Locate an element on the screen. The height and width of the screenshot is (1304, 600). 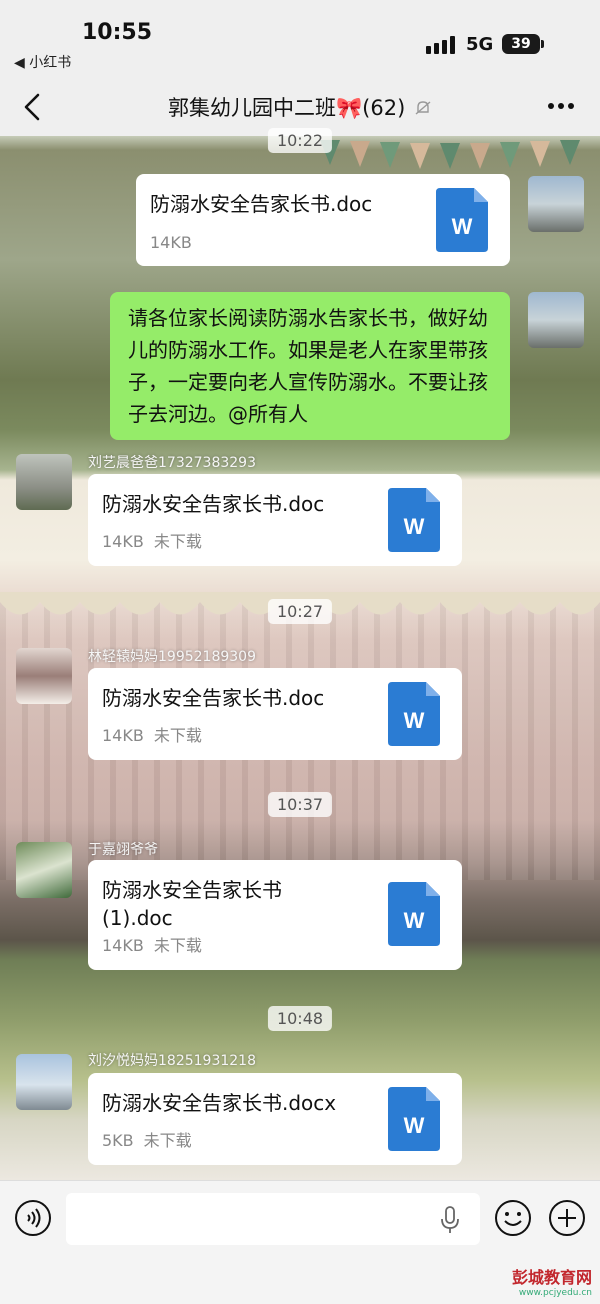
file-name: 防溺水安全告家长书 (1).doc is located at coordinates (192, 904).